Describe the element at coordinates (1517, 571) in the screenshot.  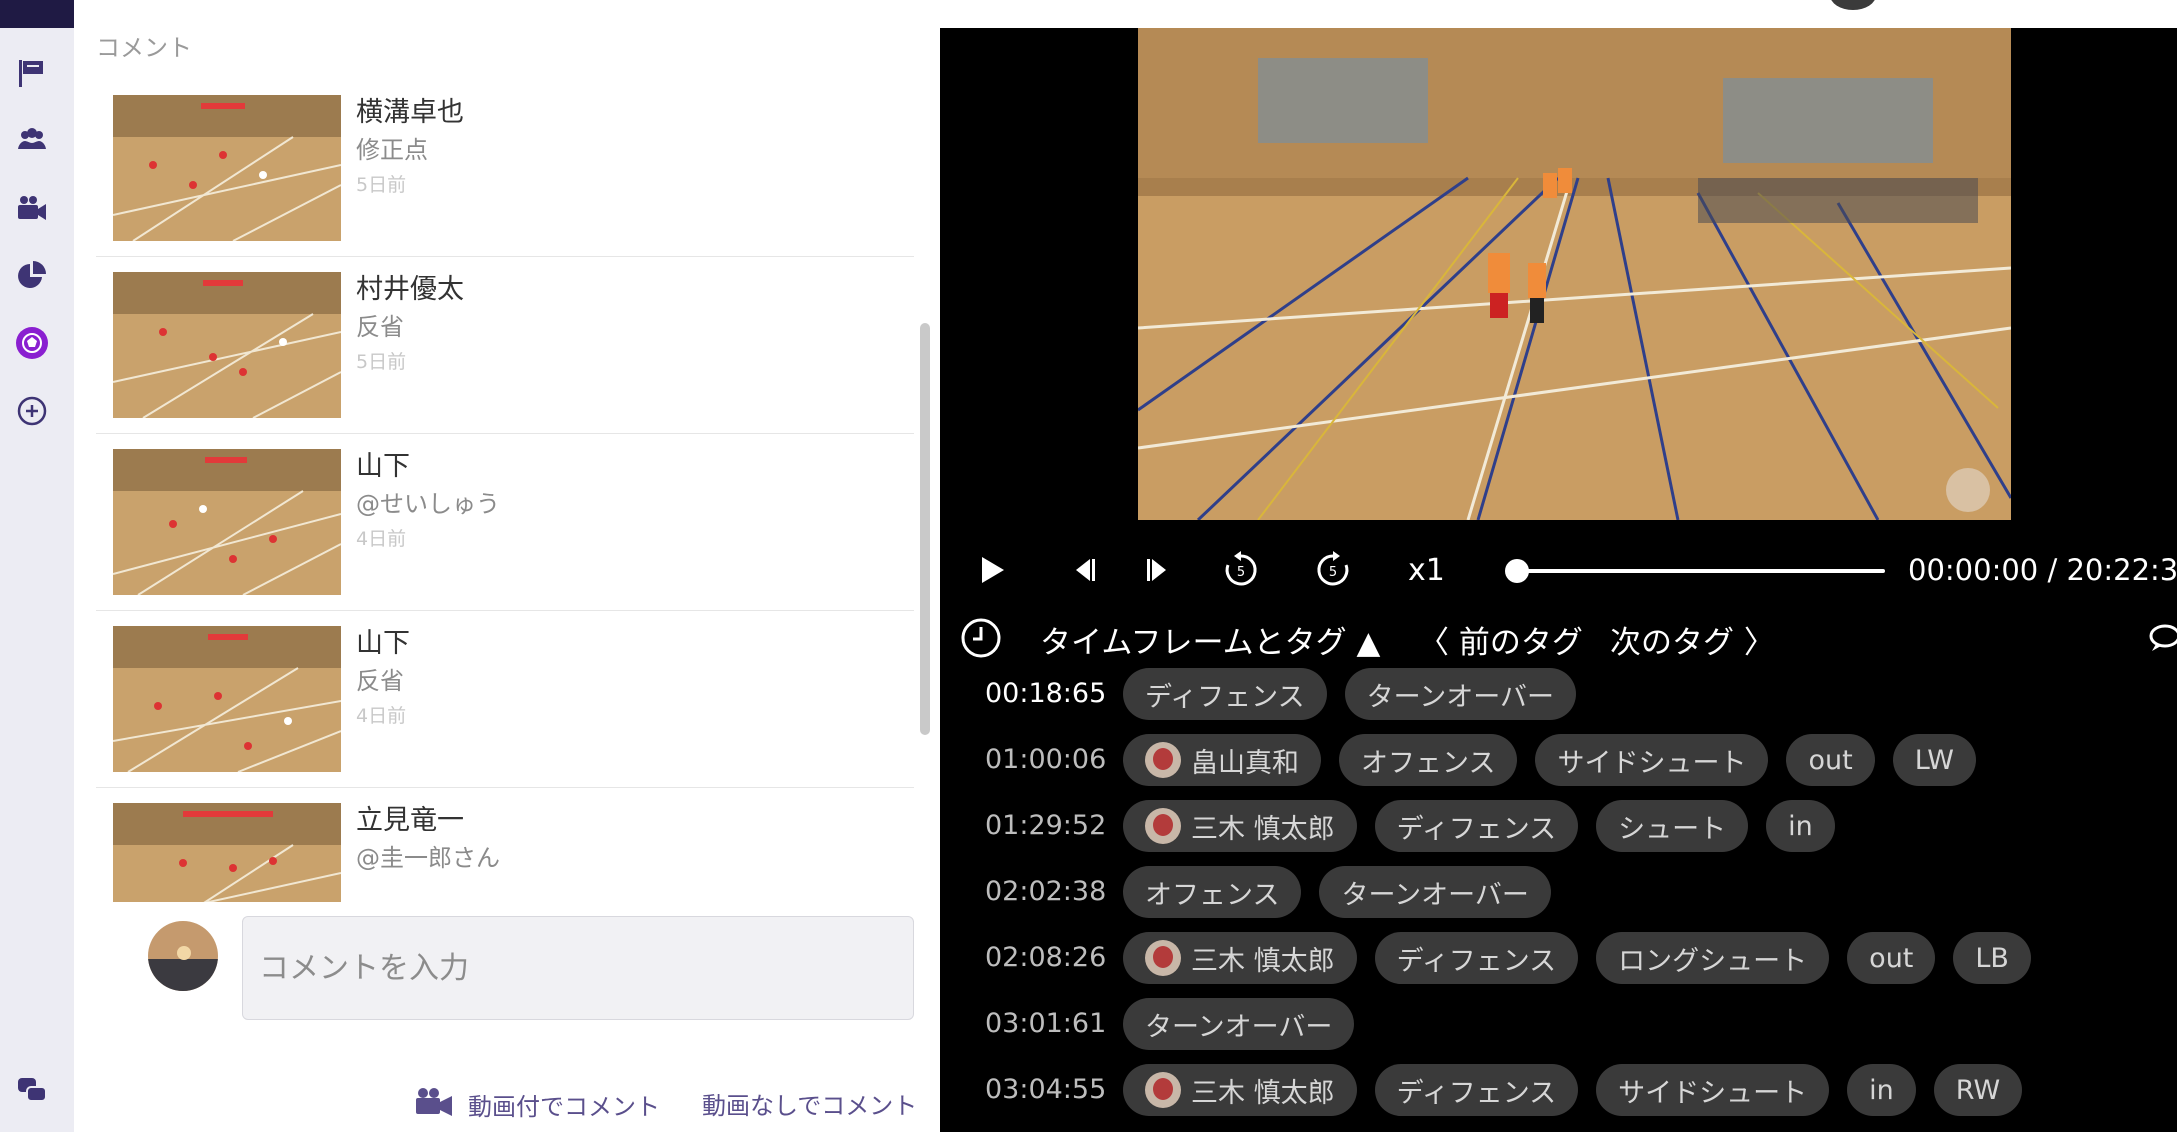
I see `seek-handle` at that location.